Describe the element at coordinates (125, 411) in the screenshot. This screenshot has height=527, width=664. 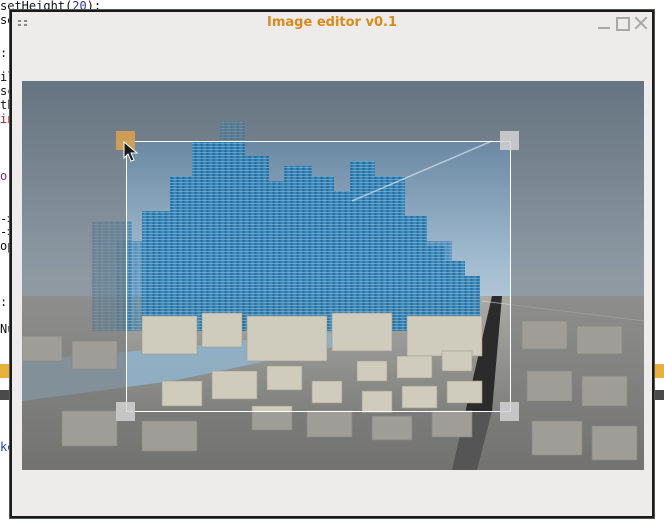
I see `crop-handle-bottom-left` at that location.